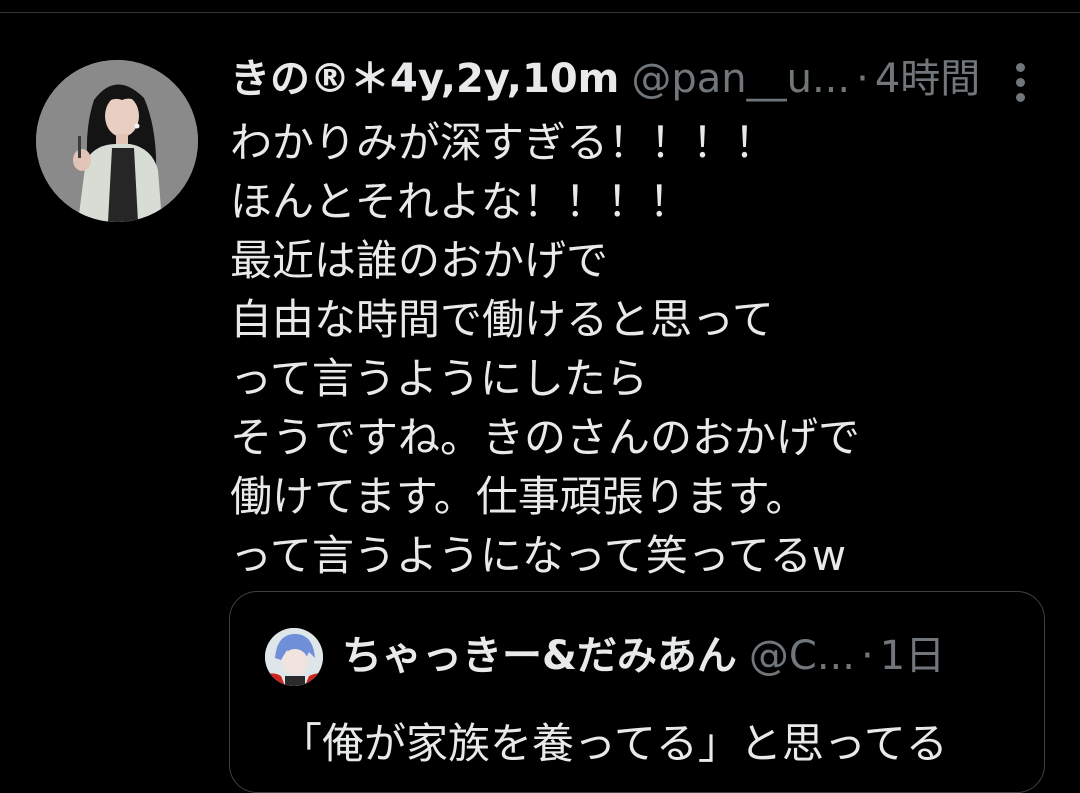 The image size is (1080, 793). I want to click on tweet-timestamp: 4時間, so click(927, 79).